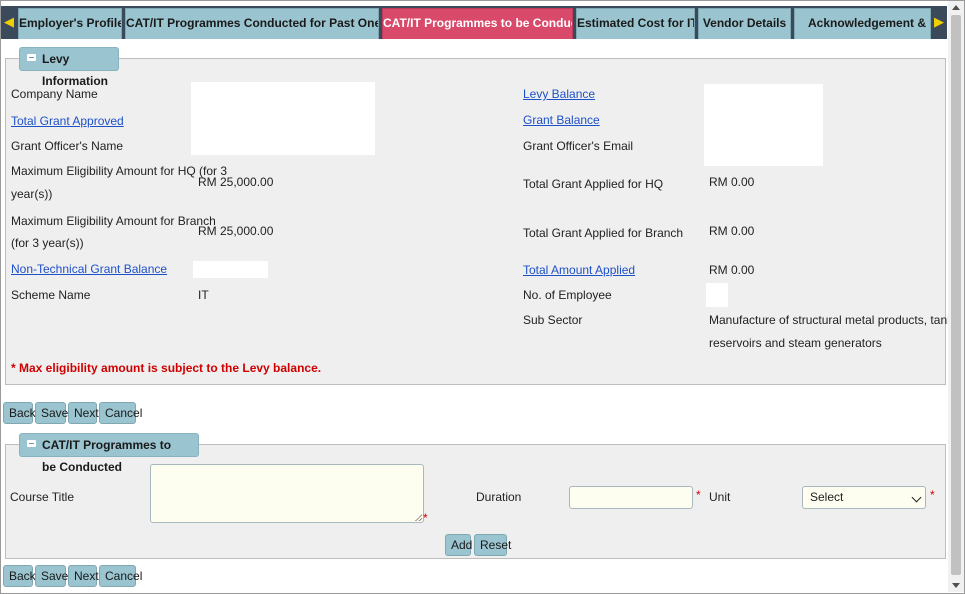 Image resolution: width=965 pixels, height=594 pixels. I want to click on non-technical-grant-balance-value, so click(230, 269).